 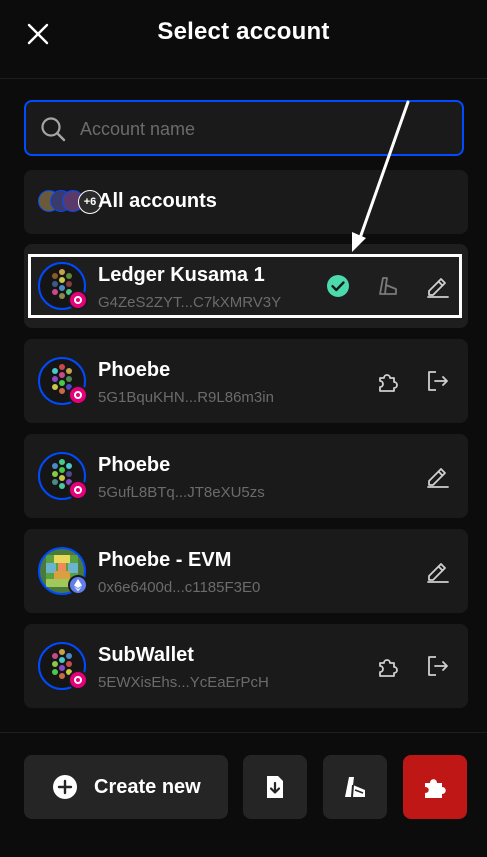 I want to click on search-icon, so click(x=53, y=129).